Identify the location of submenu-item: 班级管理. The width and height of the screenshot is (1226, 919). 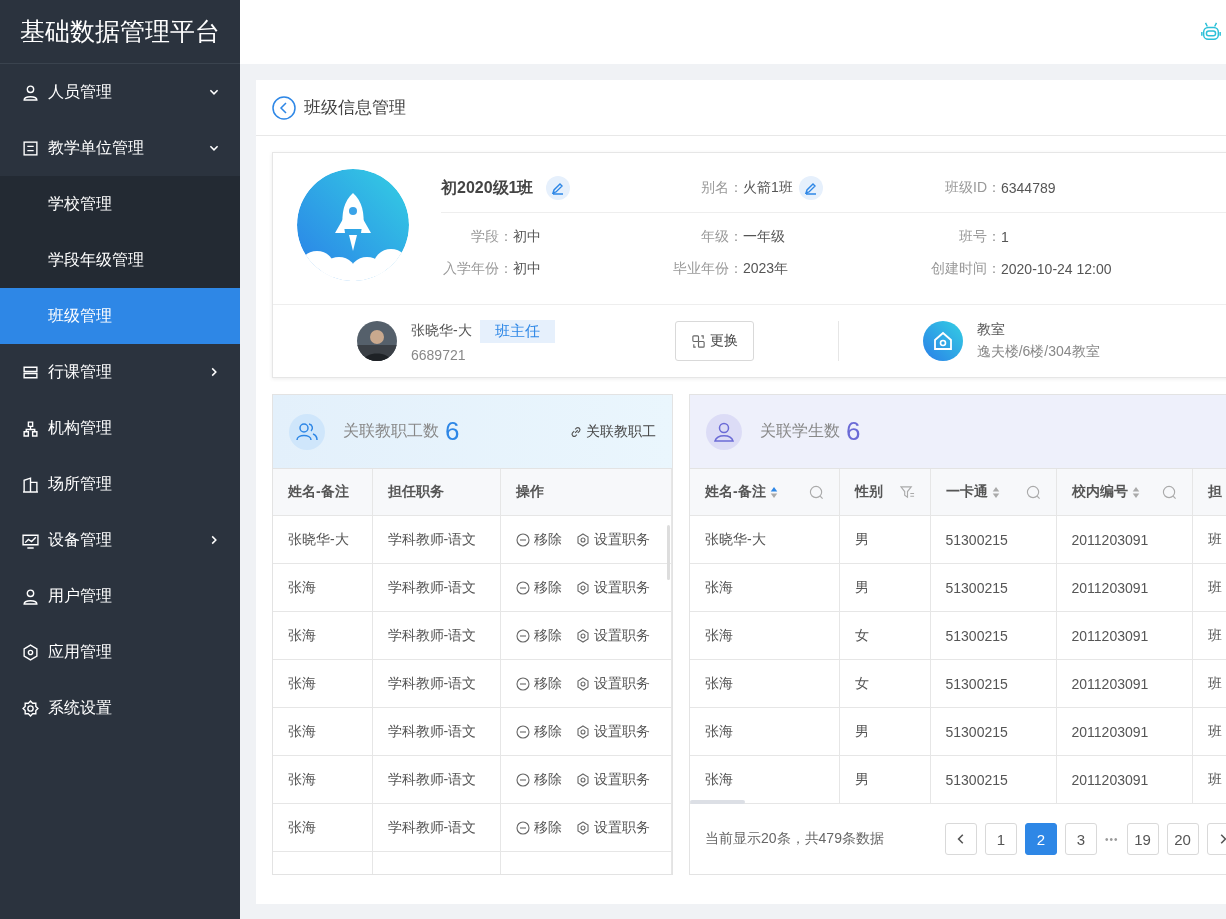
(120, 316).